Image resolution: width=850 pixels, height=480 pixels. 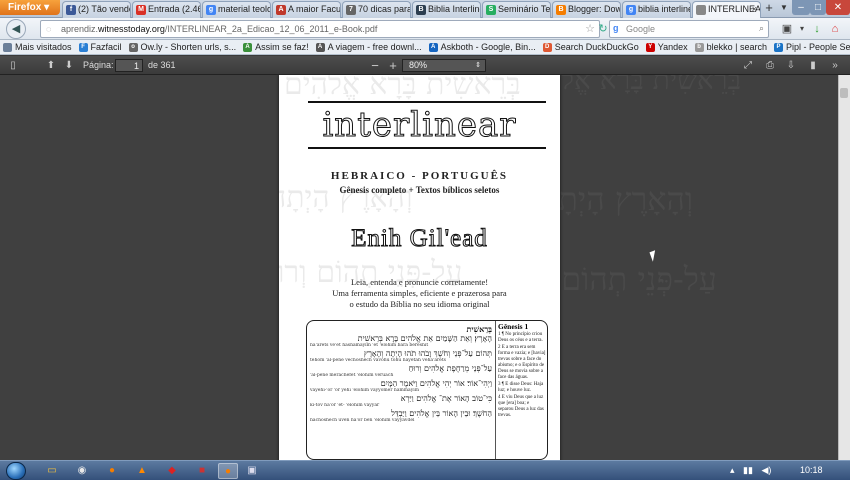 What do you see at coordinates (641, 29) in the screenshot?
I see `search-placeholder: Google` at bounding box center [641, 29].